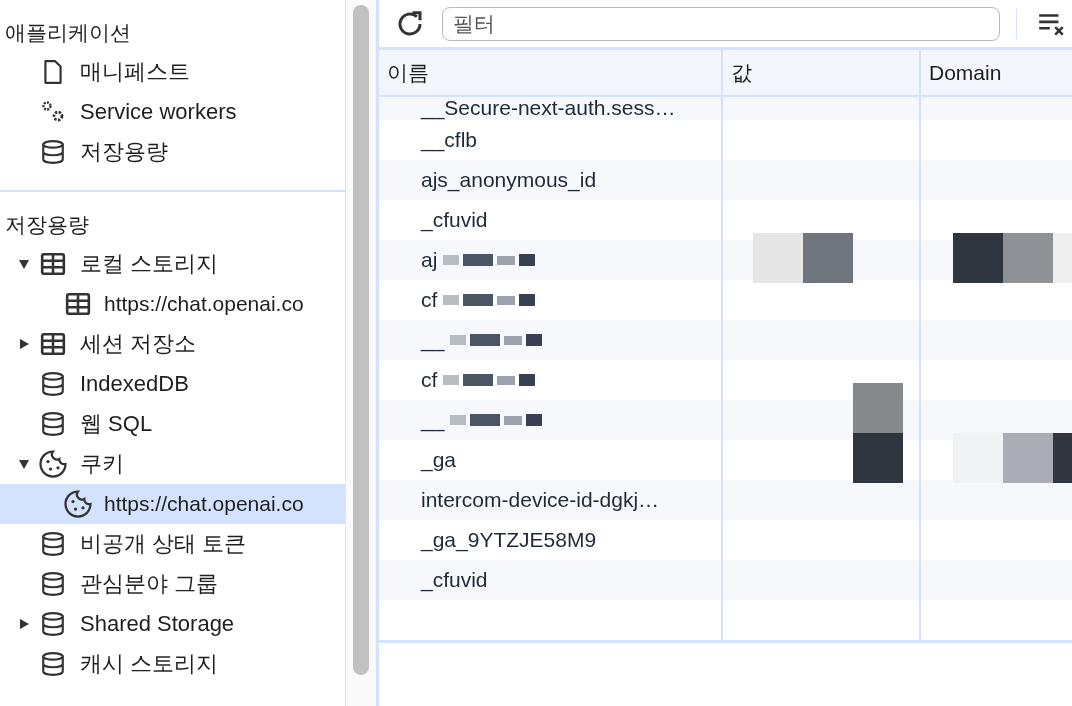 The height and width of the screenshot is (706, 1072). I want to click on sidebar-item: Shared Storage, so click(172, 624).